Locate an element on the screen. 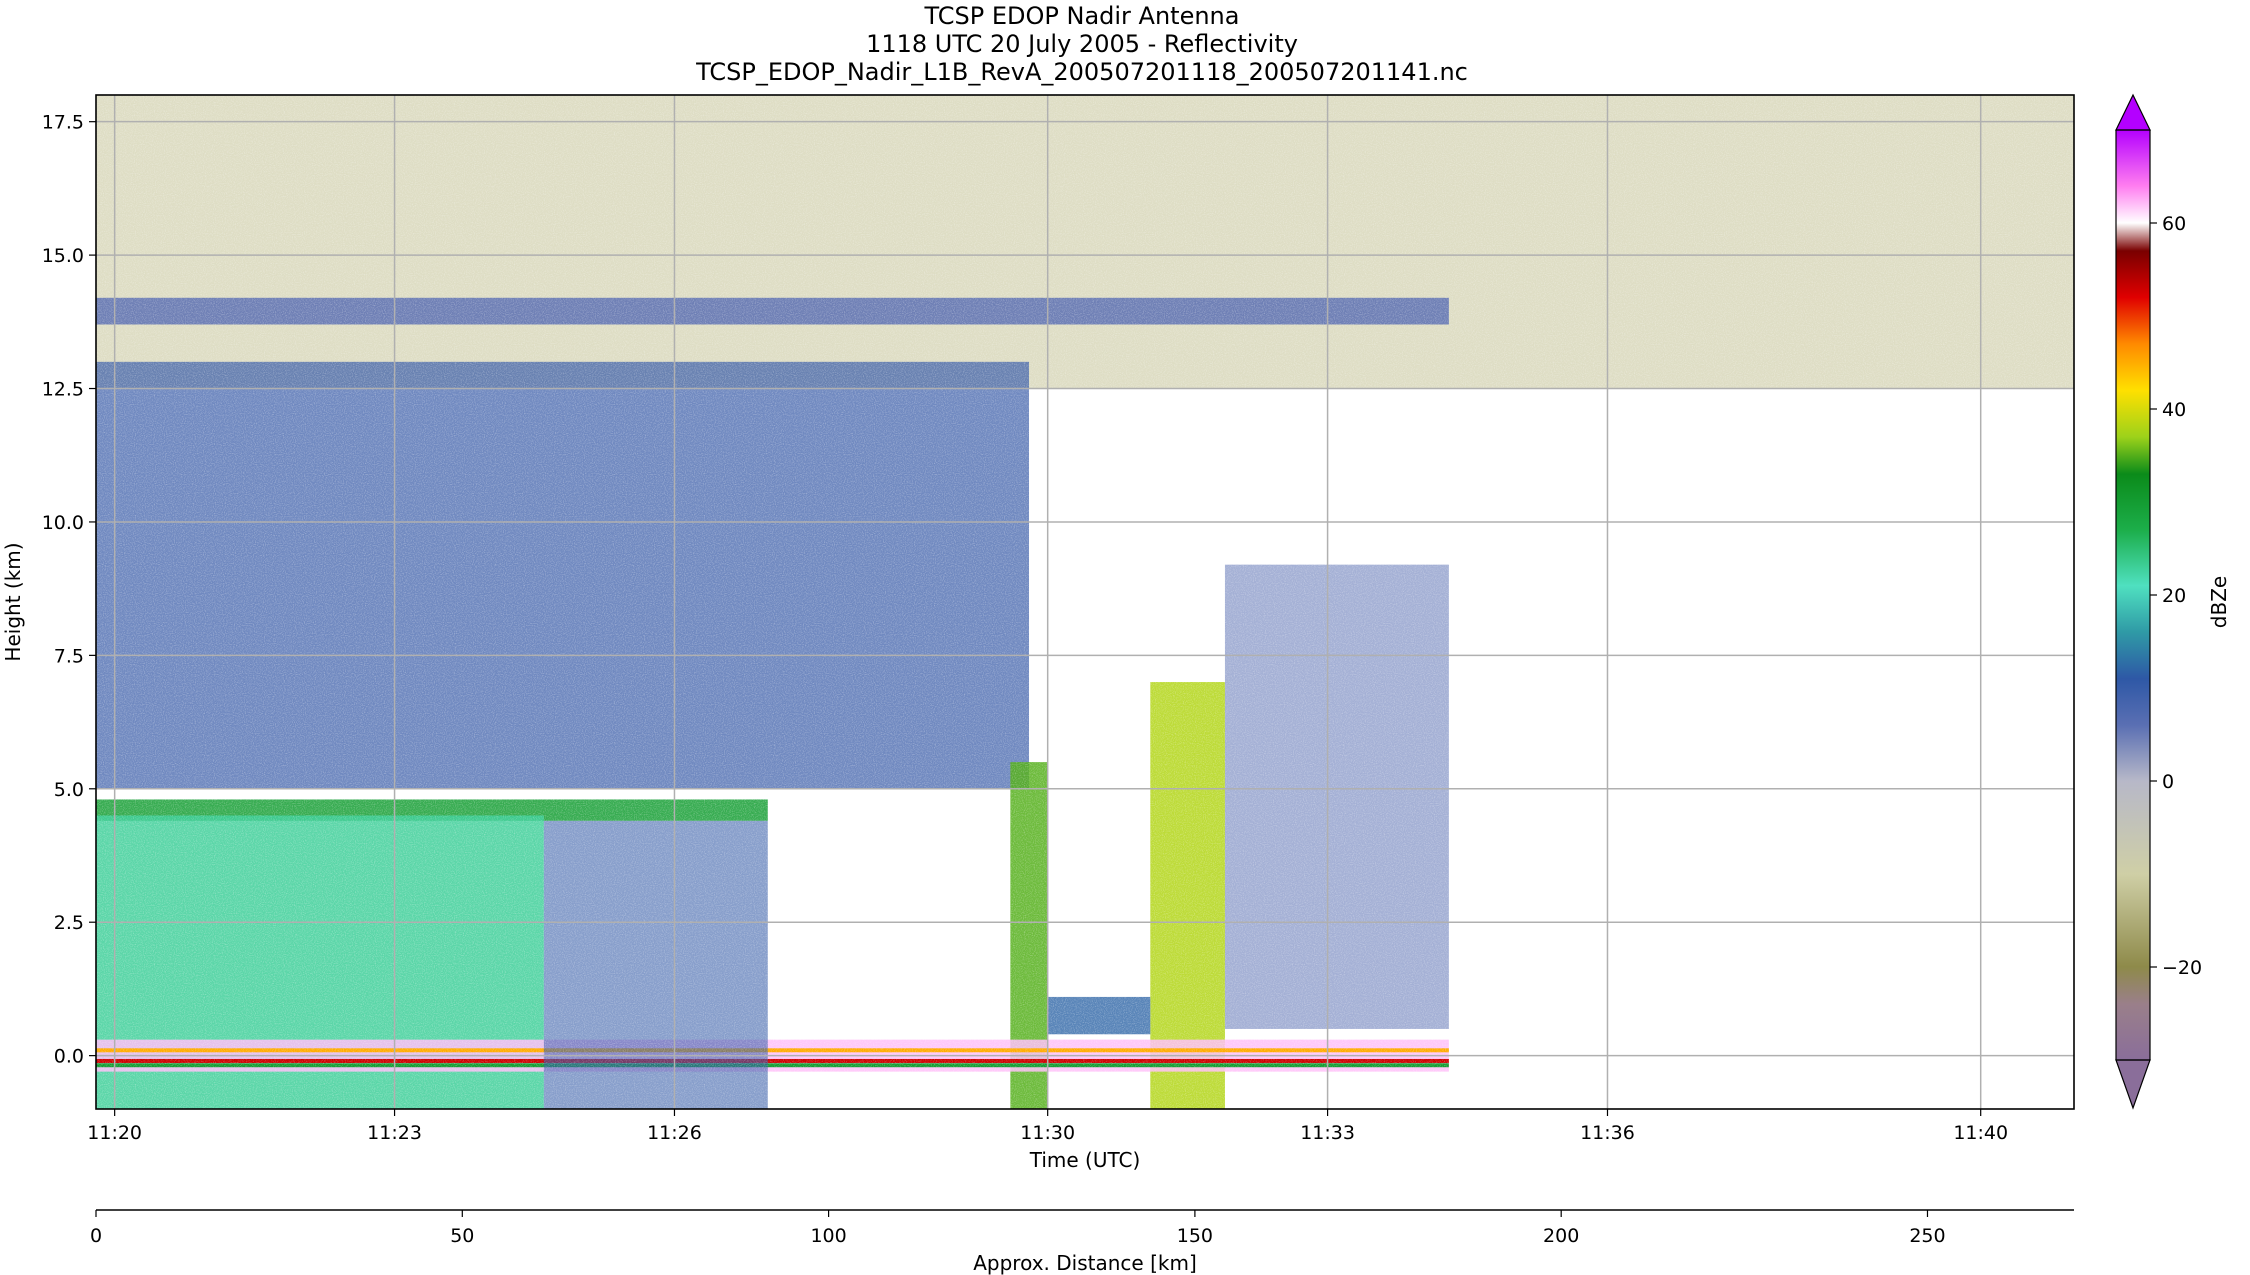 The height and width of the screenshot is (1275, 2250). colorbar-tick-label: 20 is located at coordinates (2174, 596).